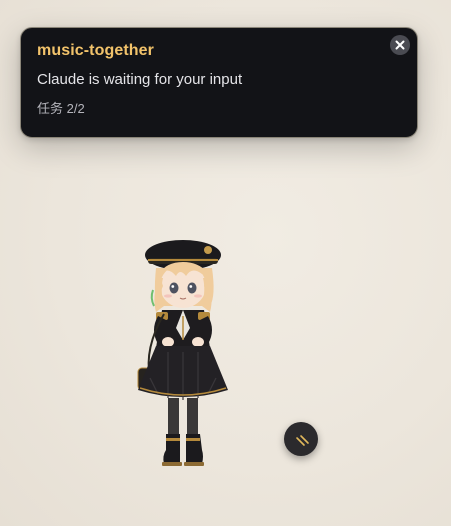  What do you see at coordinates (95, 50) in the screenshot?
I see `notification-title: music-together` at bounding box center [95, 50].